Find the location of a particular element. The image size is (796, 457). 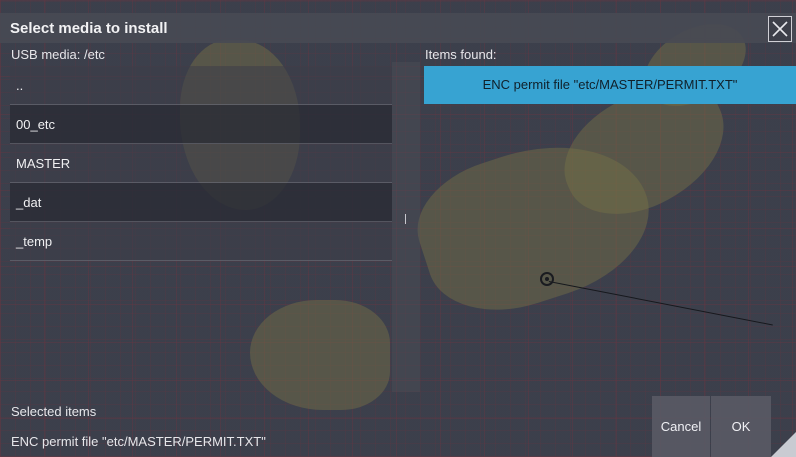

close-button is located at coordinates (780, 29).